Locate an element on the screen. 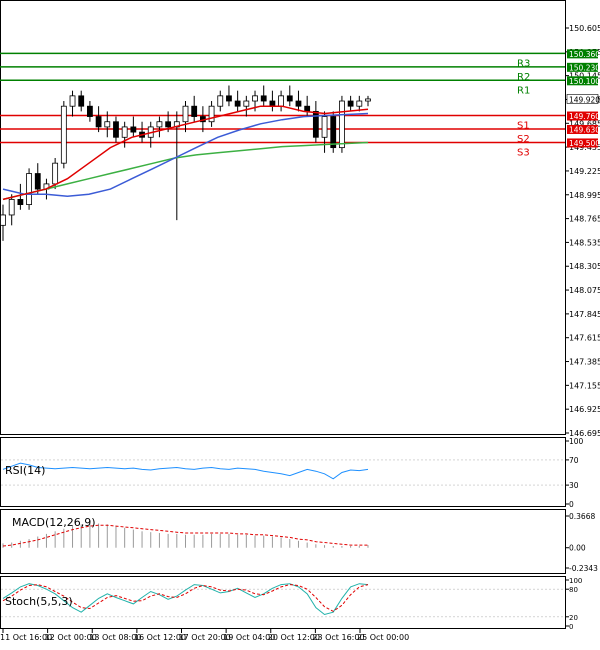 This screenshot has height=650, width=600. rsi-tick-label: 70 is located at coordinates (574, 460).